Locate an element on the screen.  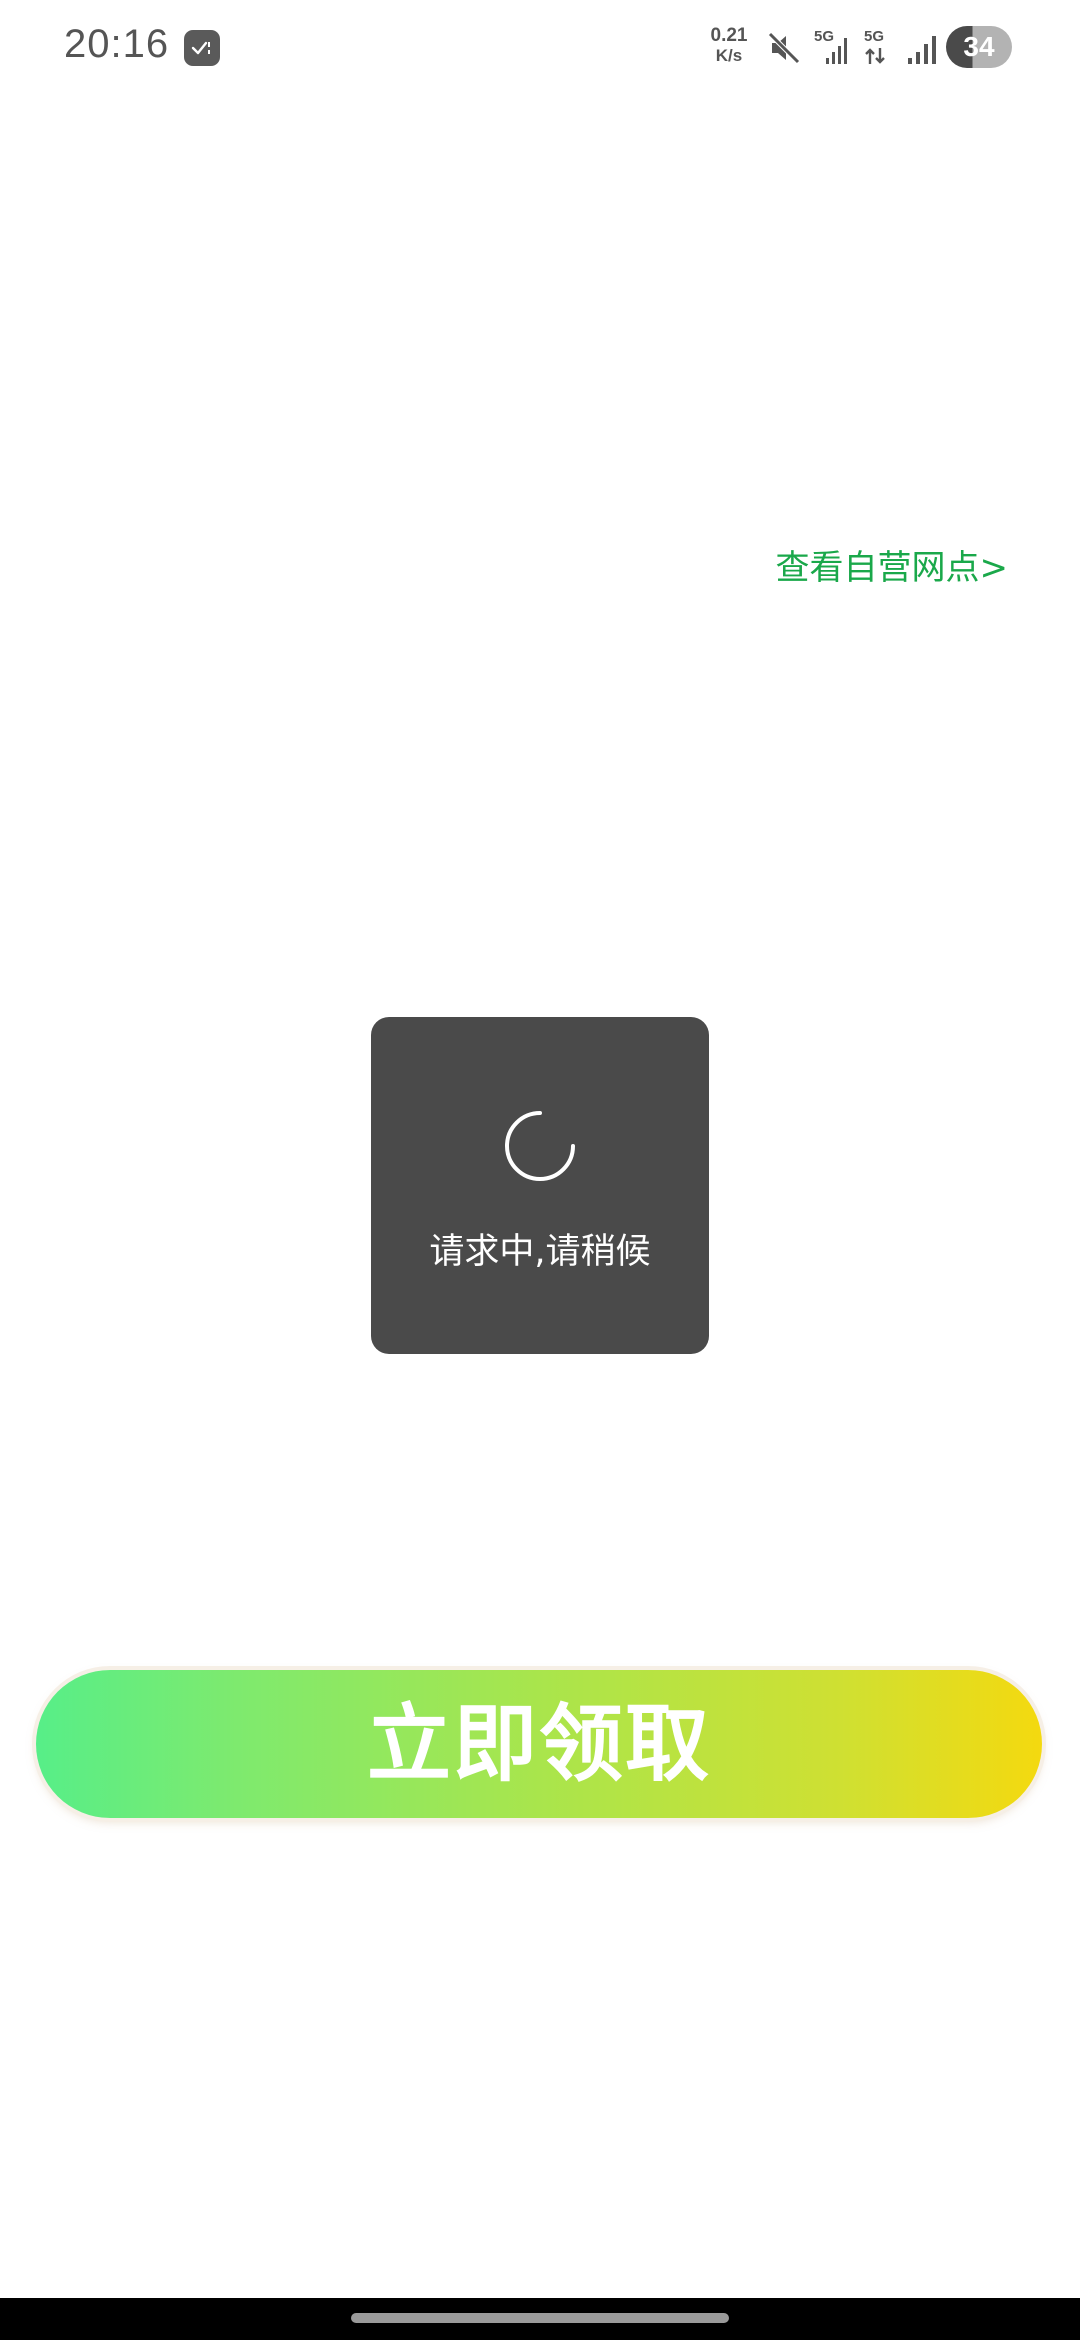
claim-now-button: 立即领取 is located at coordinates (539, 1744).